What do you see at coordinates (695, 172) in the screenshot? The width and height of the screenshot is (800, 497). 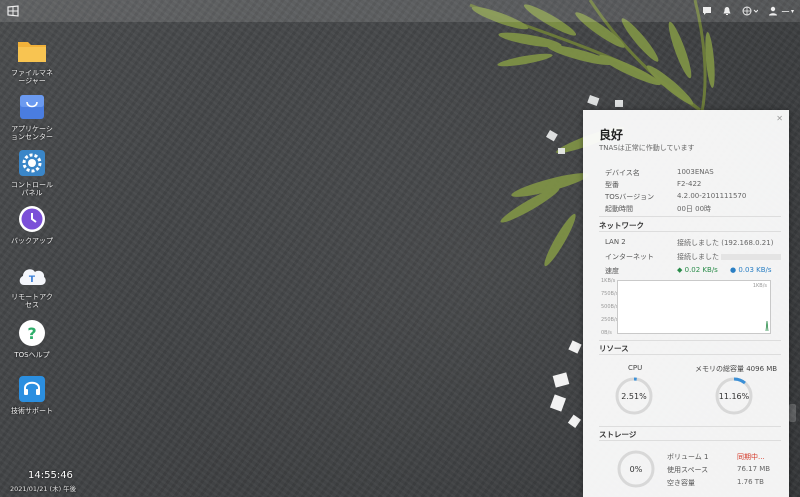 I see `info-value: 1003ENAS` at bounding box center [695, 172].